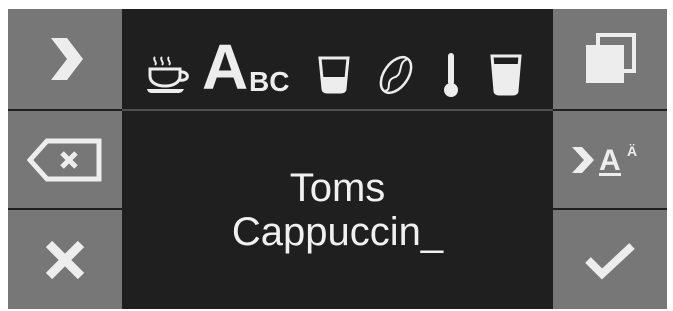  I want to click on next-button, so click(65, 59).